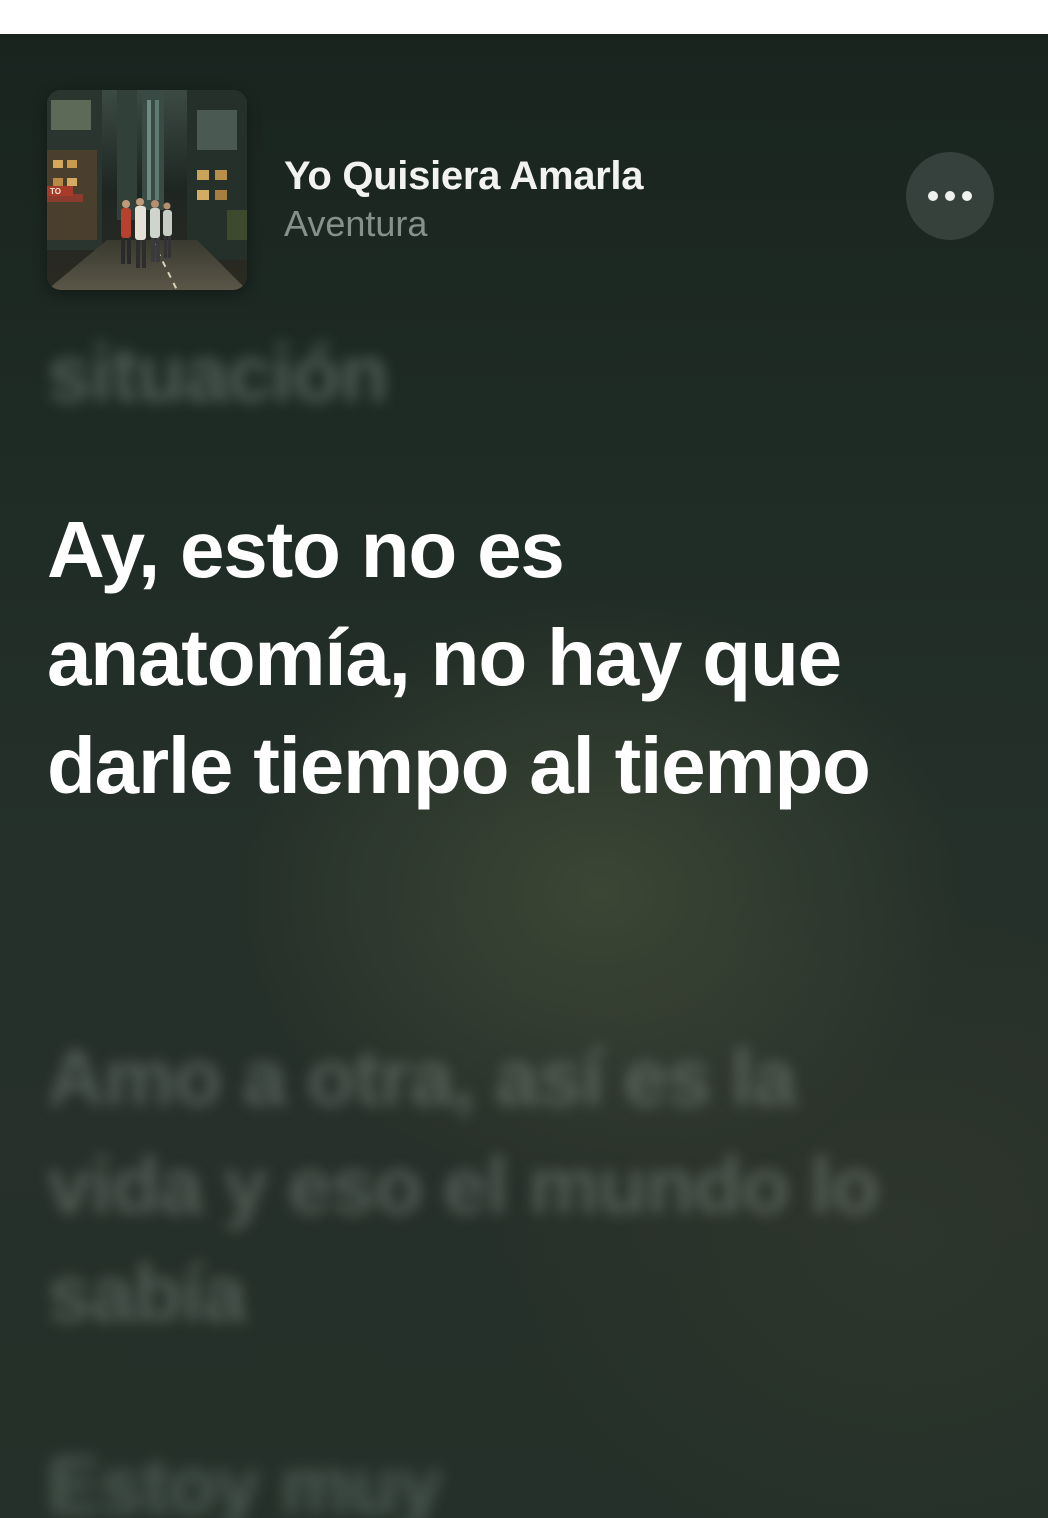  I want to click on status-bar-area, so click(524, 17).